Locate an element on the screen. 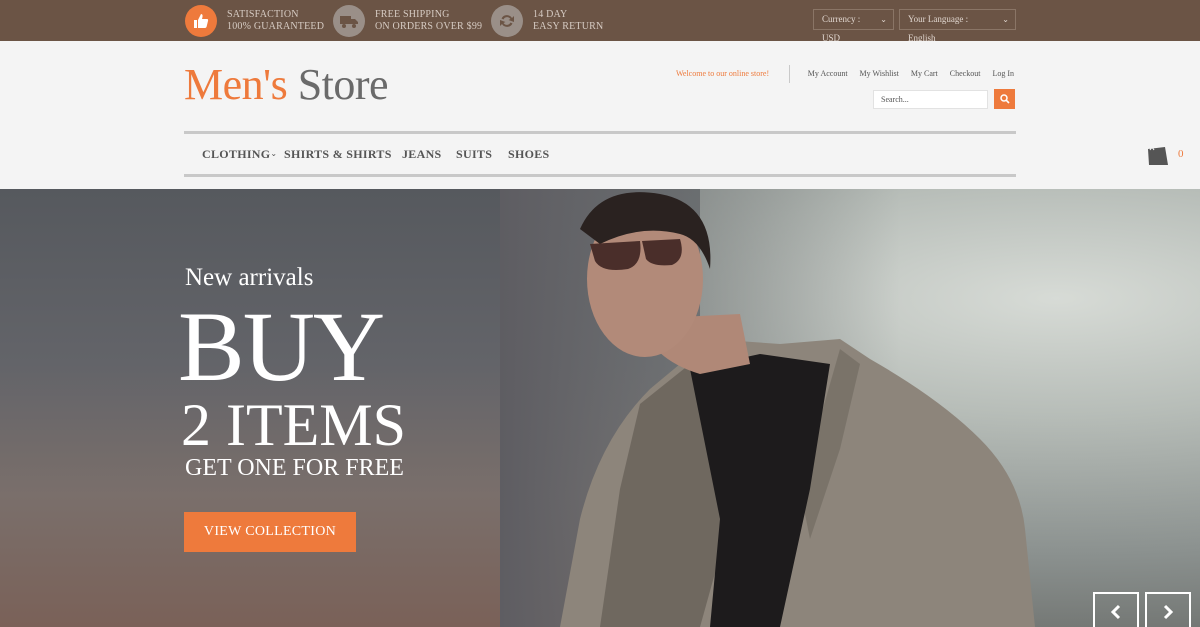  nav-item-shirts: SHIRTS & SHIRTS is located at coordinates (338, 154).